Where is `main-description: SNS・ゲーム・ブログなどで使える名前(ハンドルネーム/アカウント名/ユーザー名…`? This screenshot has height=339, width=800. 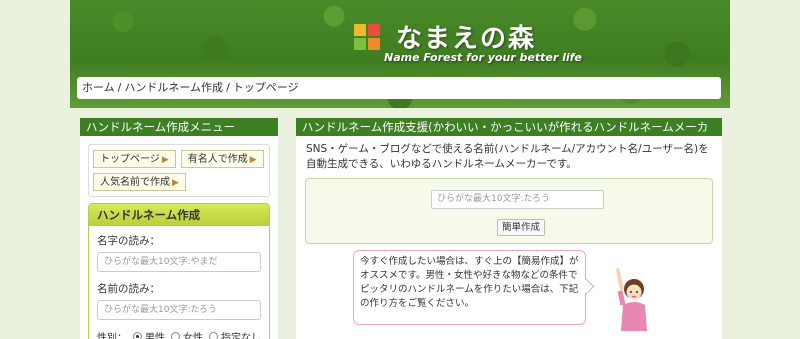
main-description: SNS・ゲーム・ブログなどで使える名前(ハンドルネーム/アカウント名/ユーザー名… is located at coordinates (507, 156).